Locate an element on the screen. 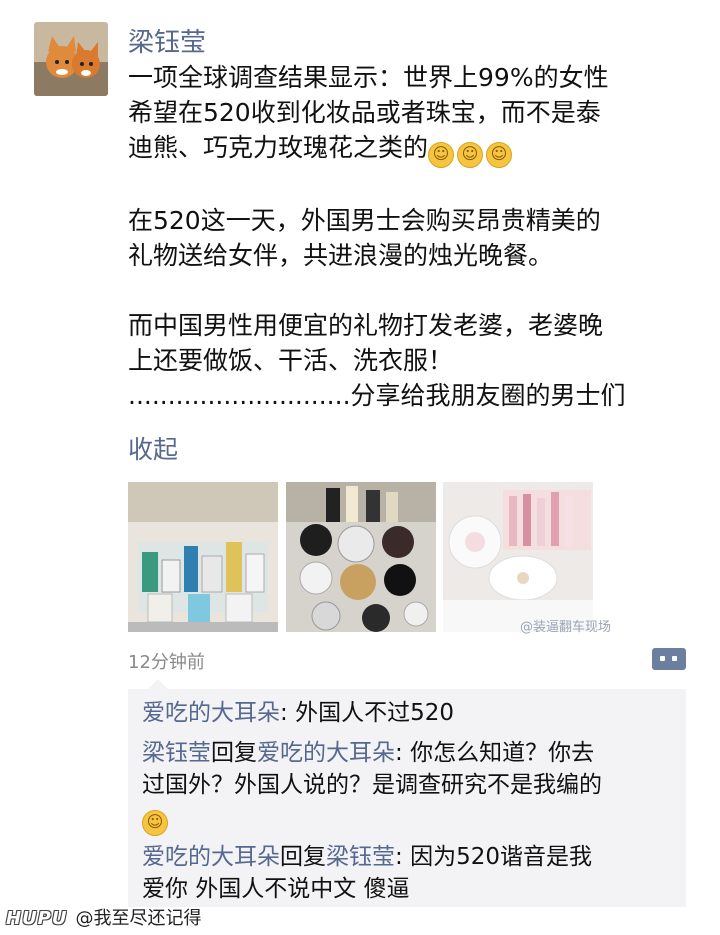 The width and height of the screenshot is (720, 935). comment-text: 你怎么知道？你去 is located at coordinates (502, 753).